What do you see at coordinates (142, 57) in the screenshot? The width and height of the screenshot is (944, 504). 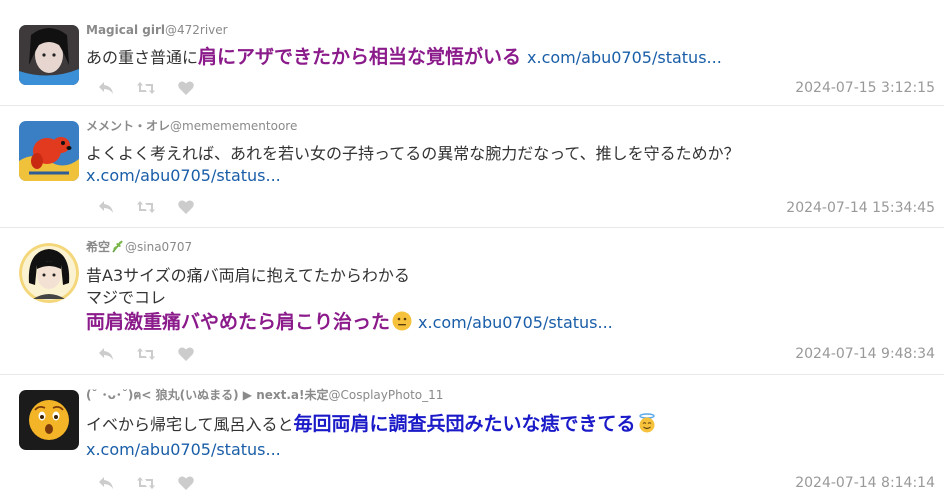 I see `text-segment: あの重さ普通に` at bounding box center [142, 57].